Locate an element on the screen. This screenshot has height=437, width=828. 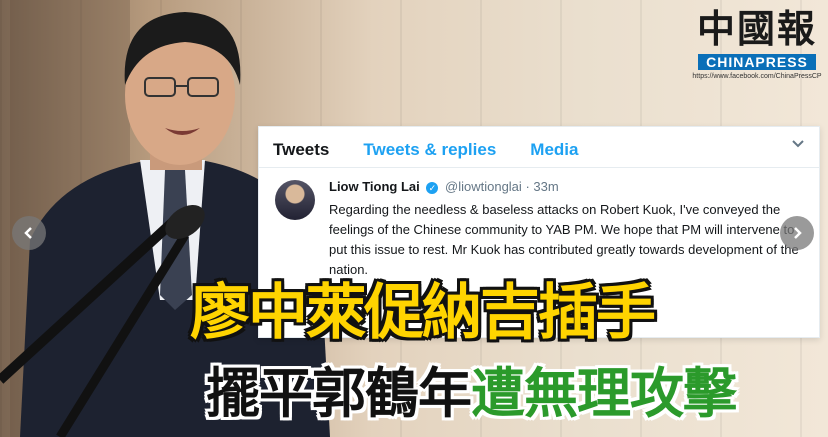
headline-line1: 廖中萊促納吉插手 is located at coordinates (423, 313).